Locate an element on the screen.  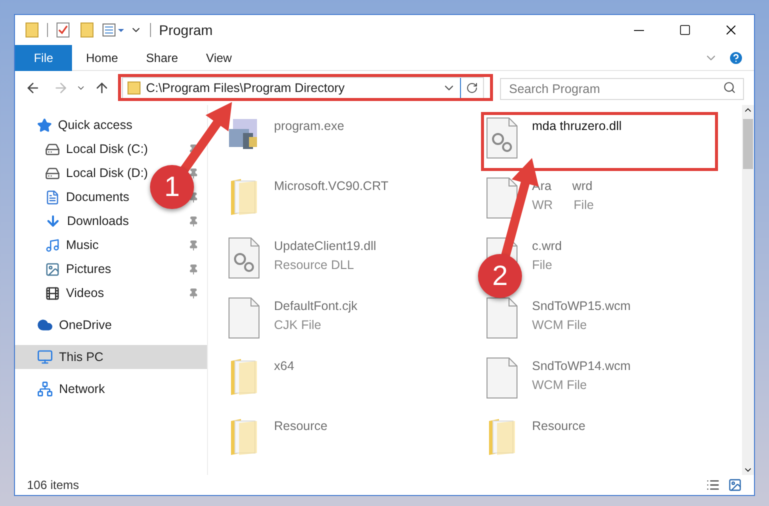
computer-icon is located at coordinates (45, 357).